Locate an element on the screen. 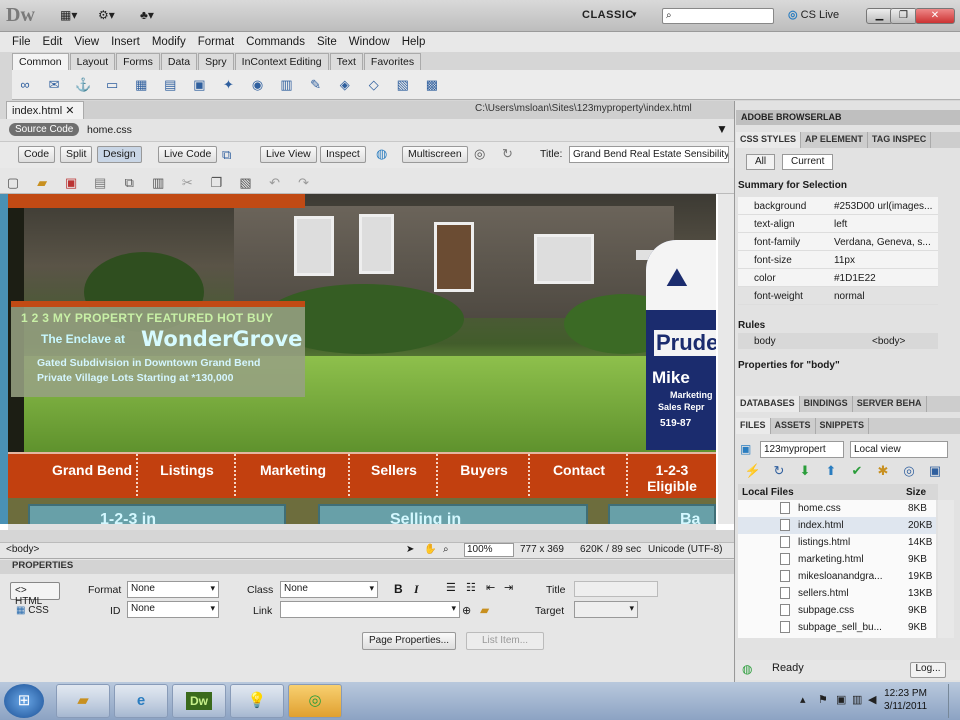 The height and width of the screenshot is (720, 960). tab-tag-inspector: TAG INSPEC is located at coordinates (900, 140).